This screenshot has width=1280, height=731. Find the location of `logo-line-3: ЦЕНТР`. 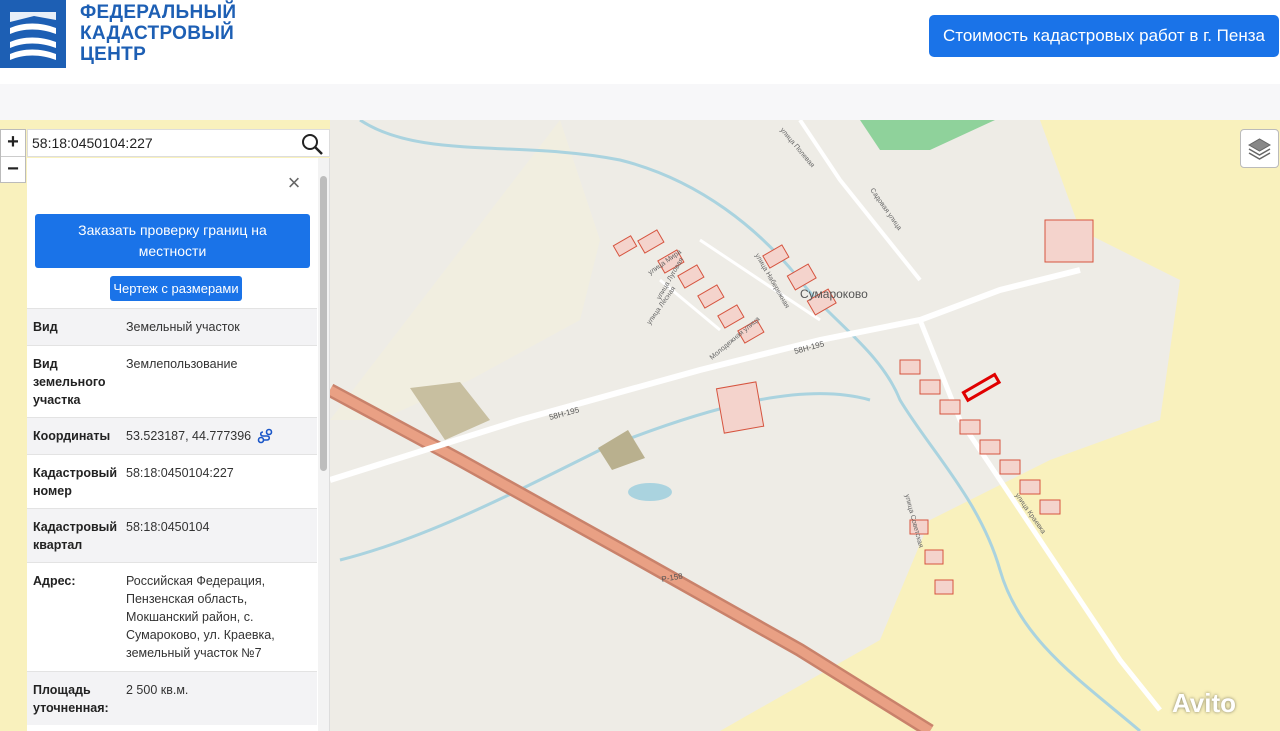

logo-line-3: ЦЕНТР is located at coordinates (113, 54).